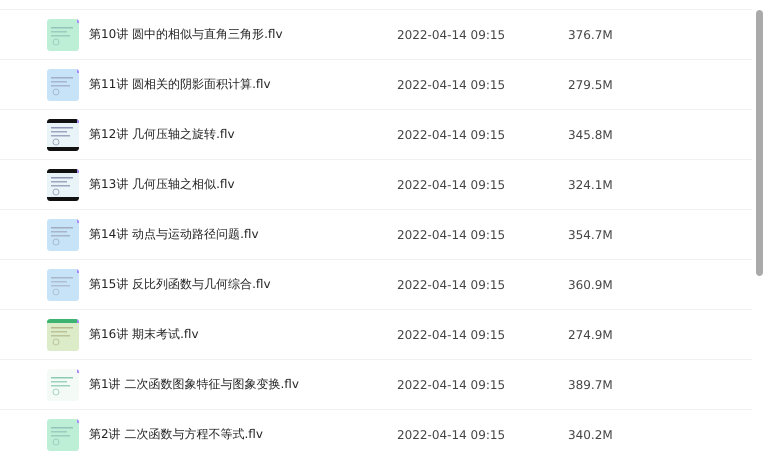 The image size is (774, 457). I want to click on file-name: 第15讲 反比列函数与几何综合.flv, so click(243, 284).